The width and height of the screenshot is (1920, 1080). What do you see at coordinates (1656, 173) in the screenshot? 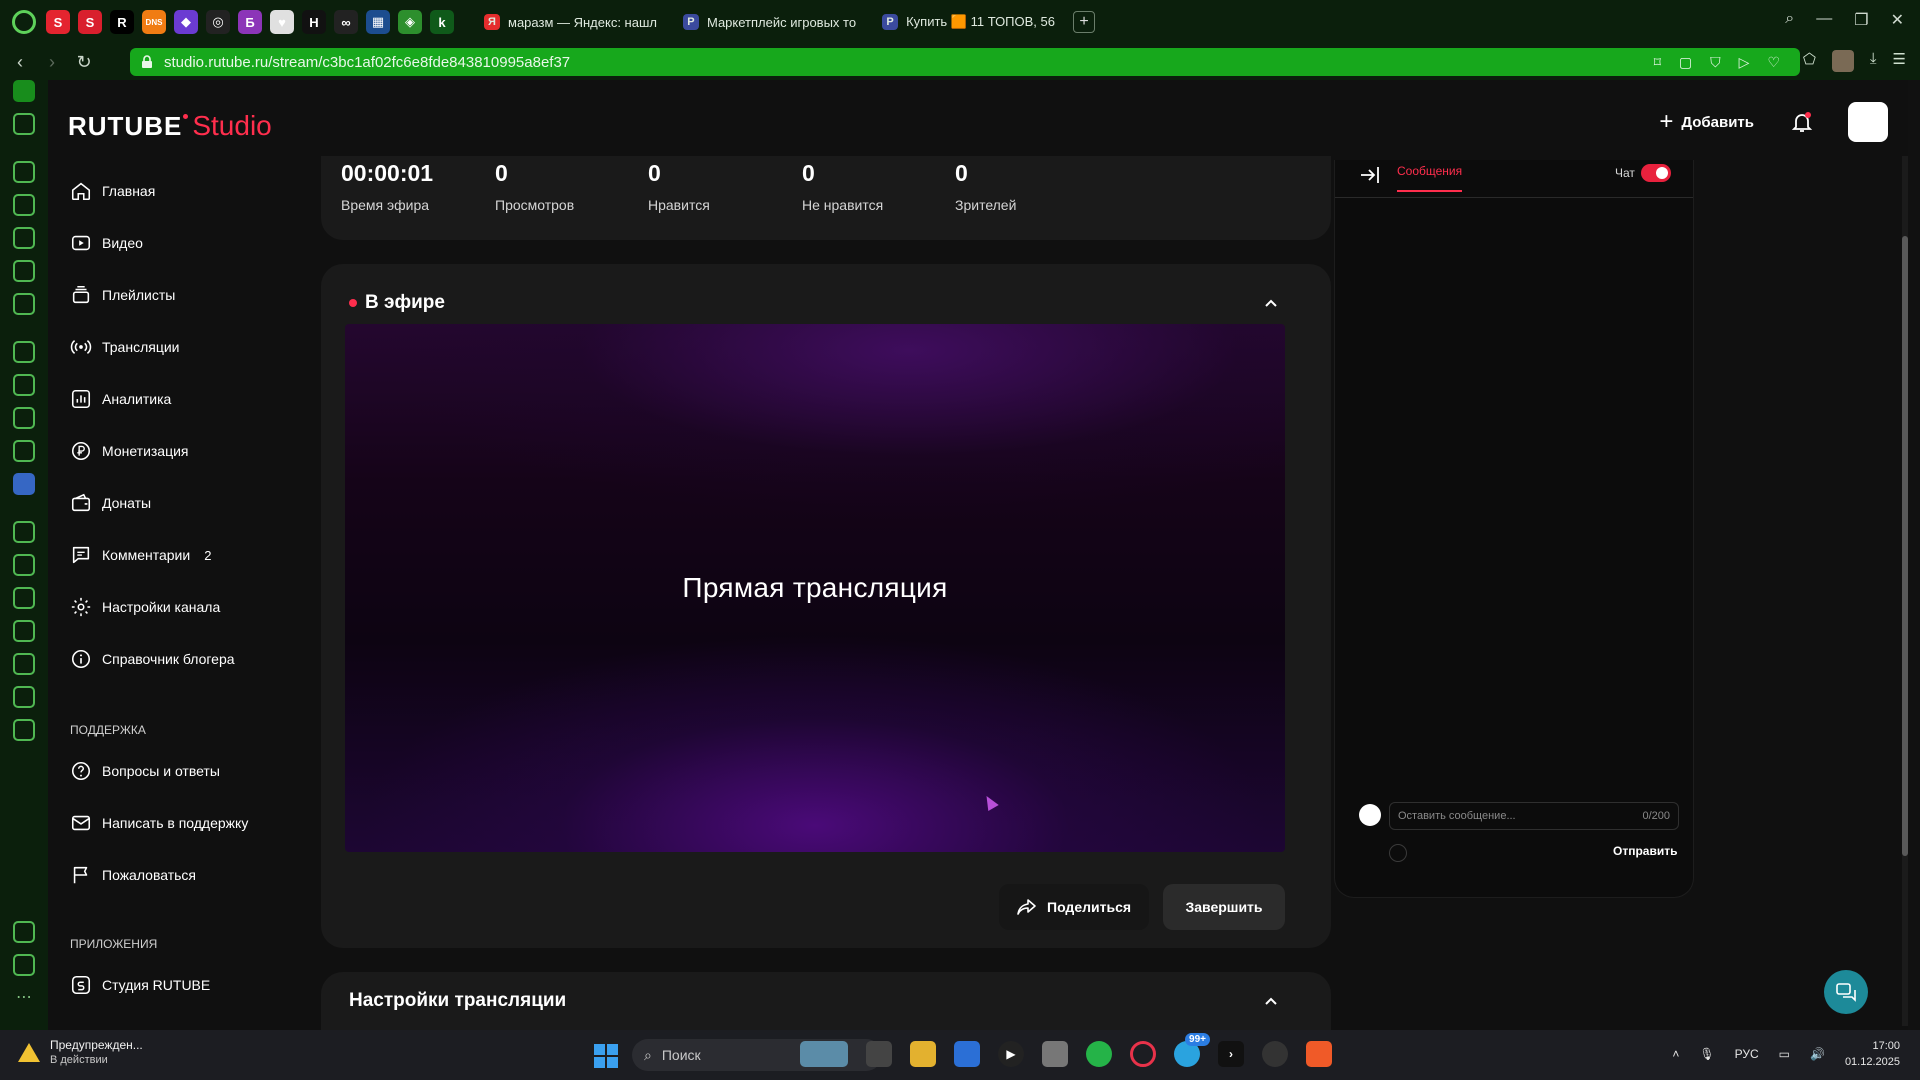
I see `chat-toggle` at bounding box center [1656, 173].